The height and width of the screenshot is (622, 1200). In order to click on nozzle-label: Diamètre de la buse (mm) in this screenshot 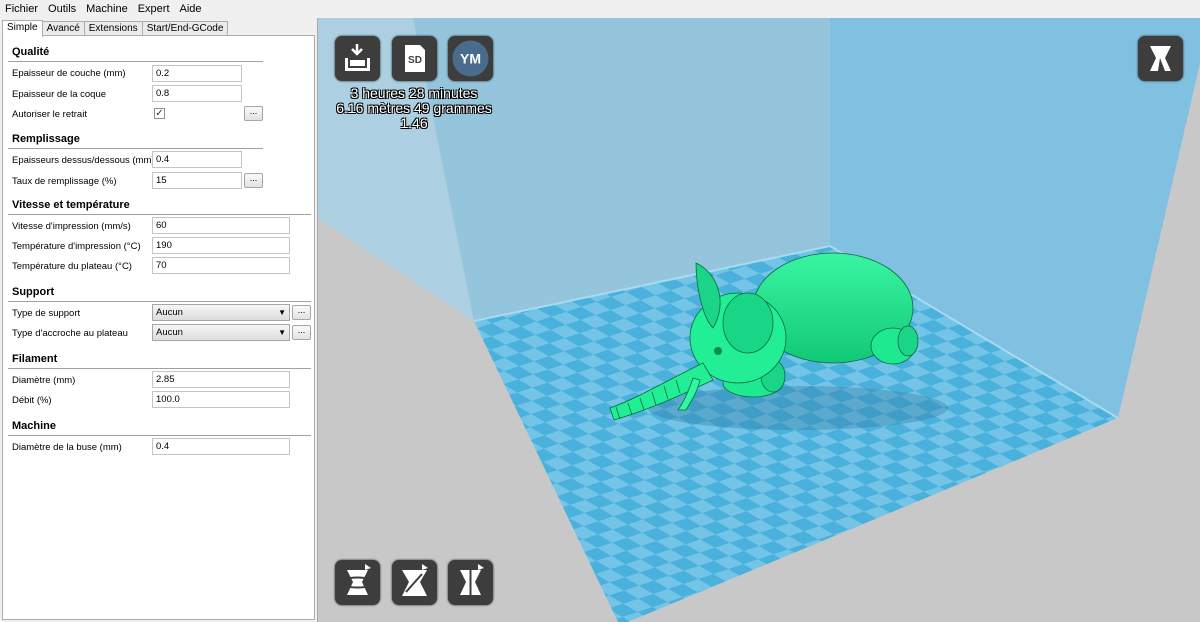, I will do `click(67, 447)`.